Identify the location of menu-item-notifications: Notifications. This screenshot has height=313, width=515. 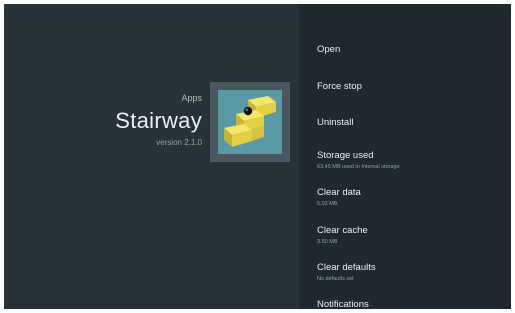
(409, 304).